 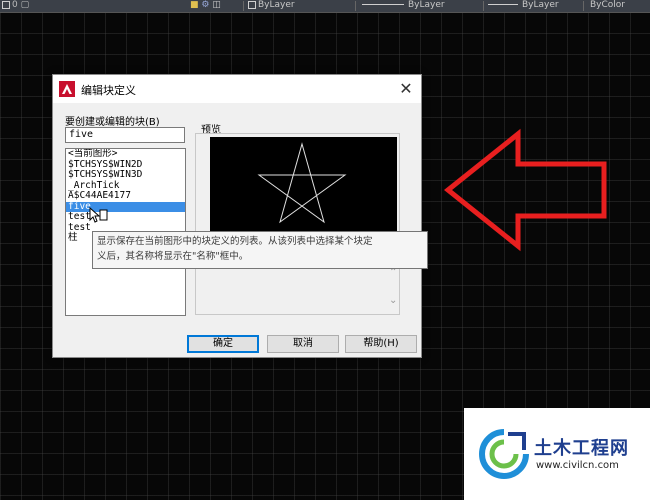 What do you see at coordinates (98, 214) in the screenshot?
I see `mouse-cursor-icon` at bounding box center [98, 214].